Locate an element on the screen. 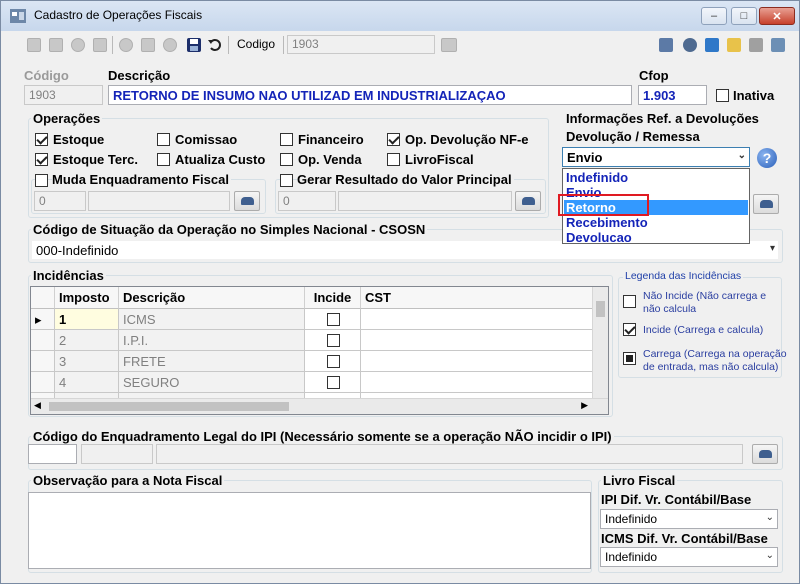 The height and width of the screenshot is (584, 800). muda-enquadramento-label: Muda Enquadramento Fiscal is located at coordinates (141, 179).